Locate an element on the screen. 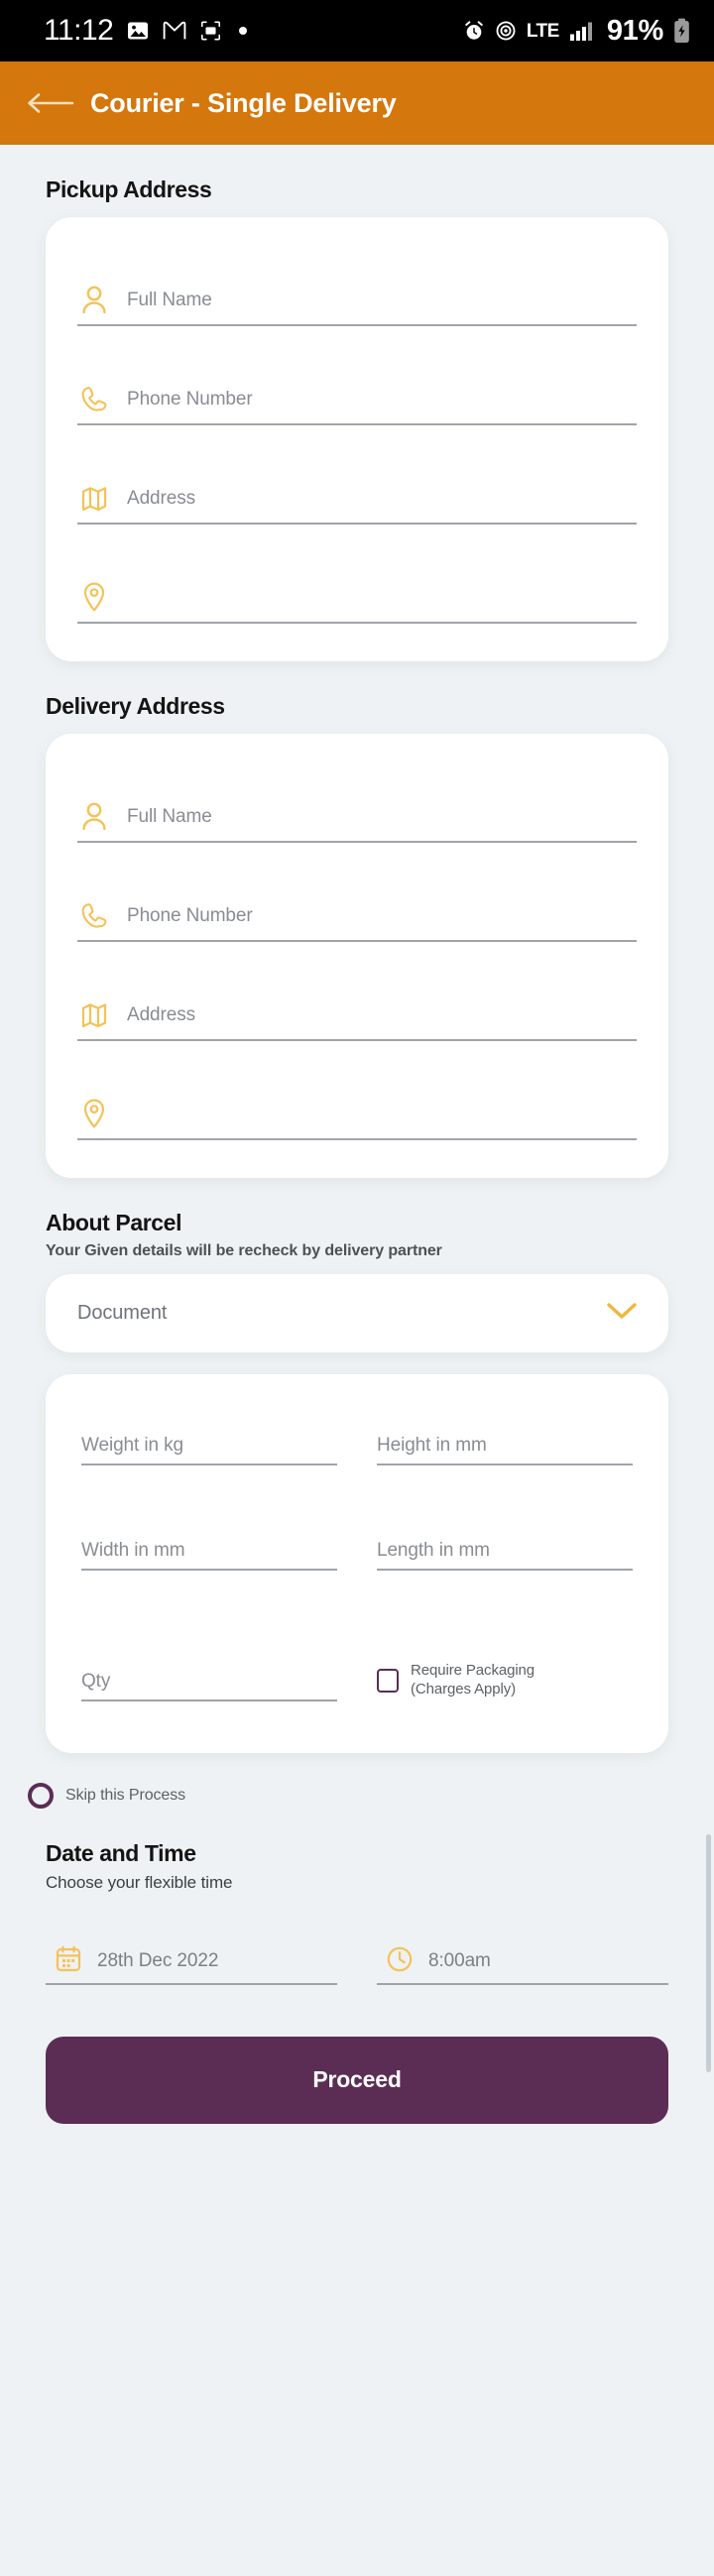 The width and height of the screenshot is (714, 2576). delivery-location-field is located at coordinates (357, 1117).